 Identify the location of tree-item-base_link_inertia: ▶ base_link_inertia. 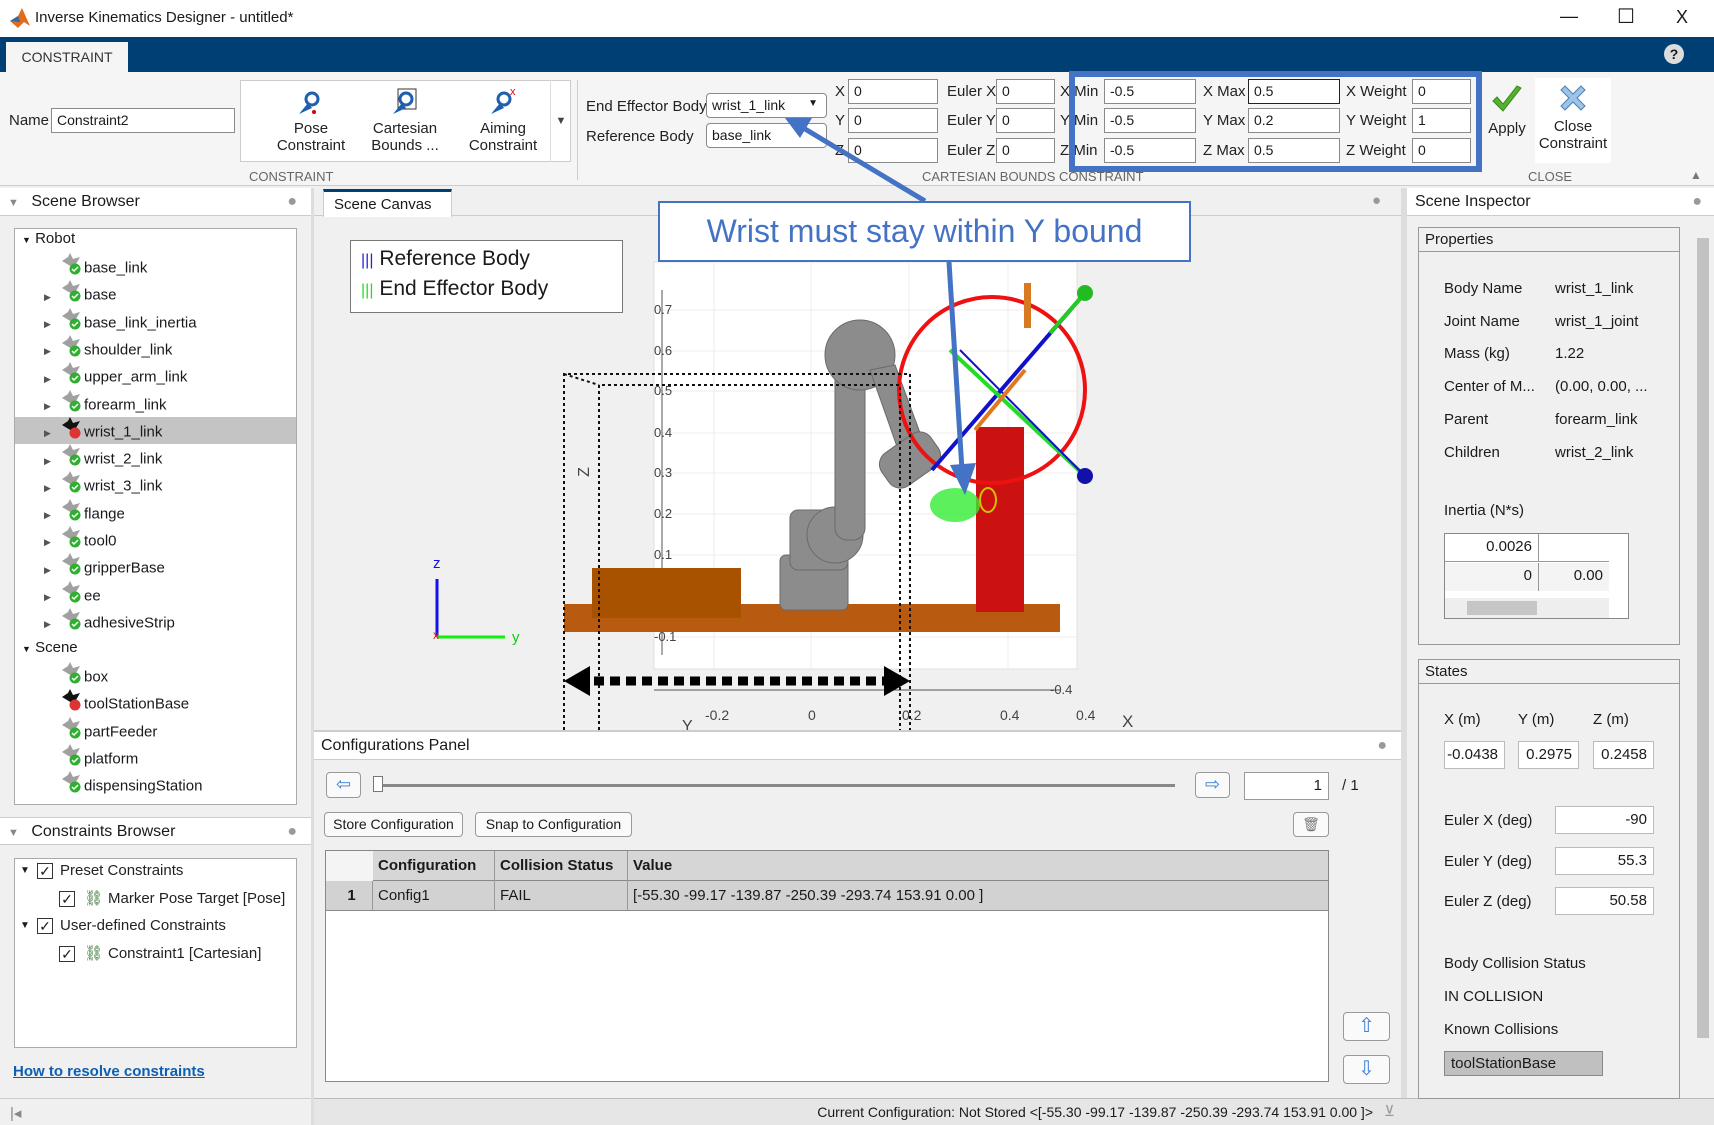
(120, 322).